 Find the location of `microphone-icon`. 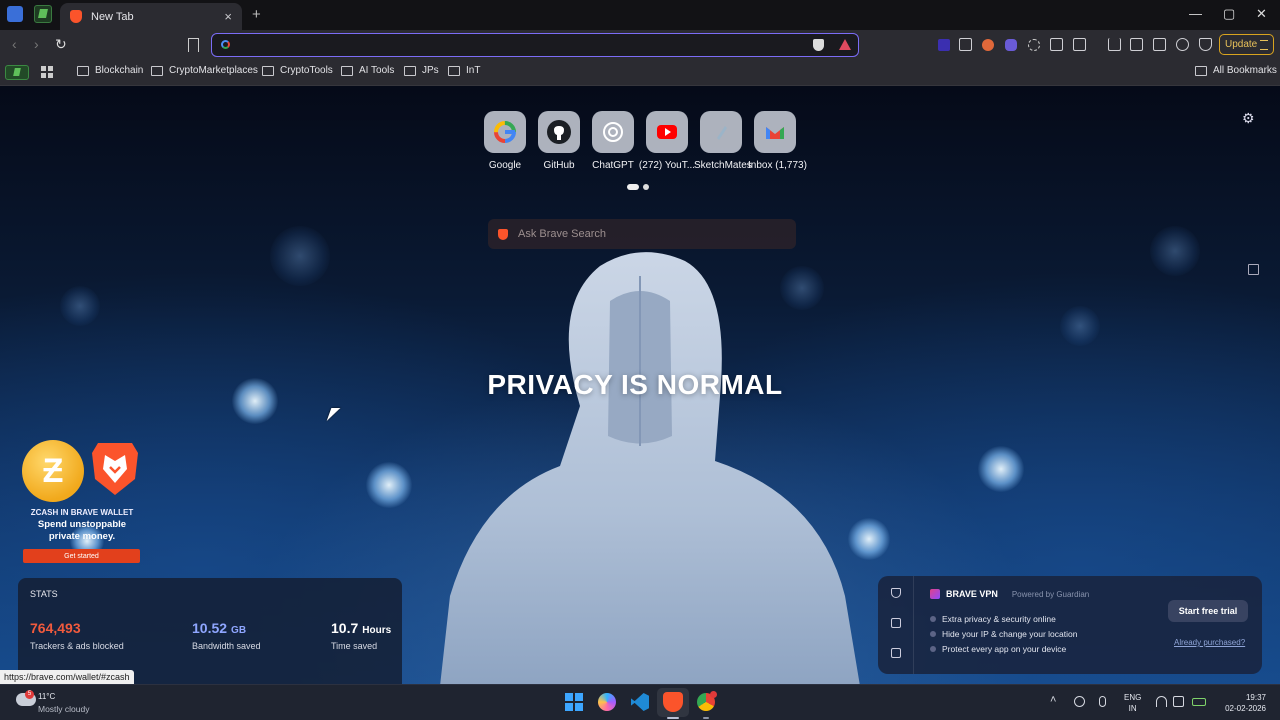

microphone-icon is located at coordinates (1102, 701).